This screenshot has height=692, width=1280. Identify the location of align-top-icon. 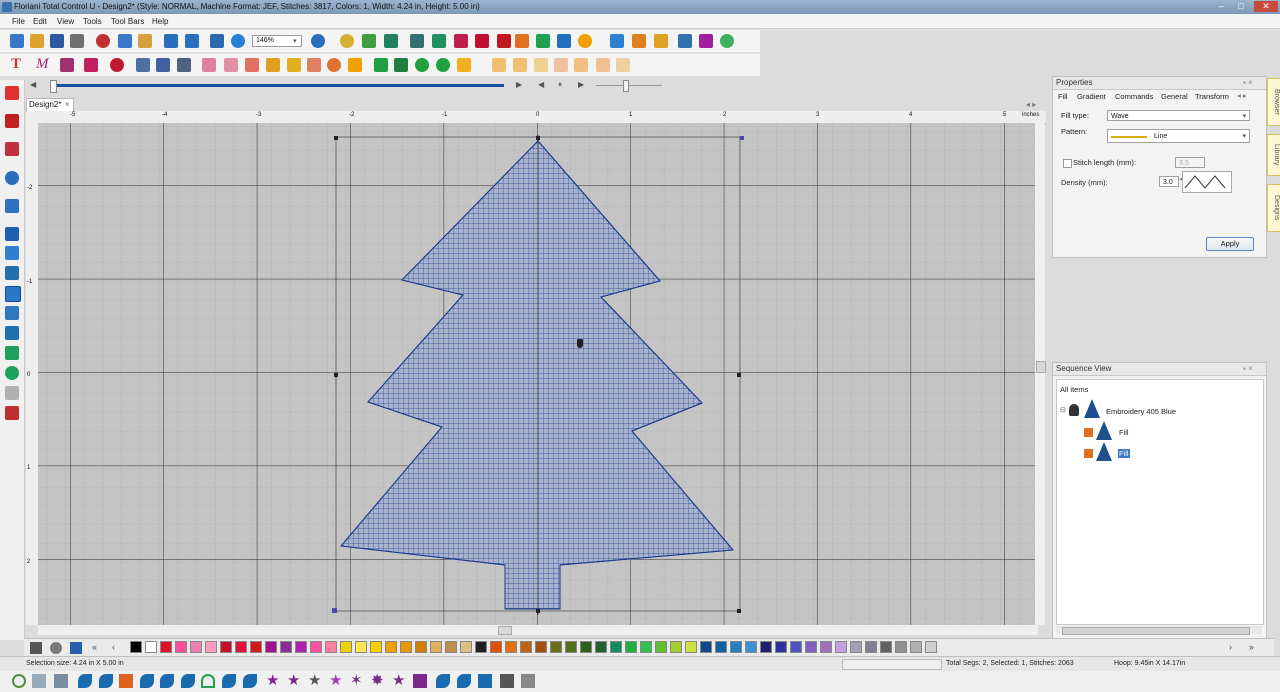
(541, 65).